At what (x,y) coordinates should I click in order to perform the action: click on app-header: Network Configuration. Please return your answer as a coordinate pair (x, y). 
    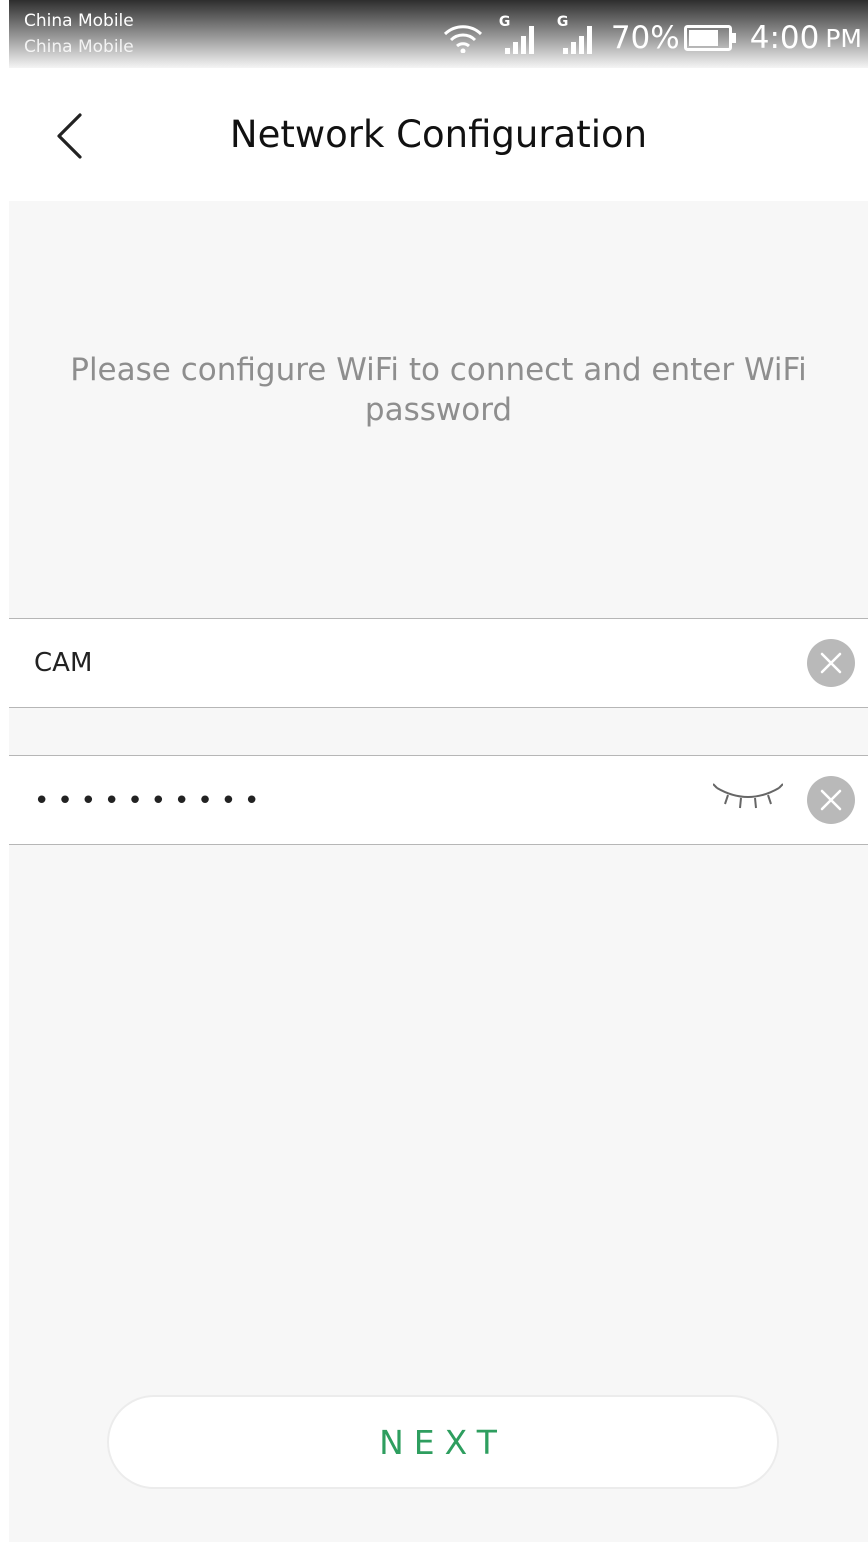
    Looking at the image, I should click on (438, 134).